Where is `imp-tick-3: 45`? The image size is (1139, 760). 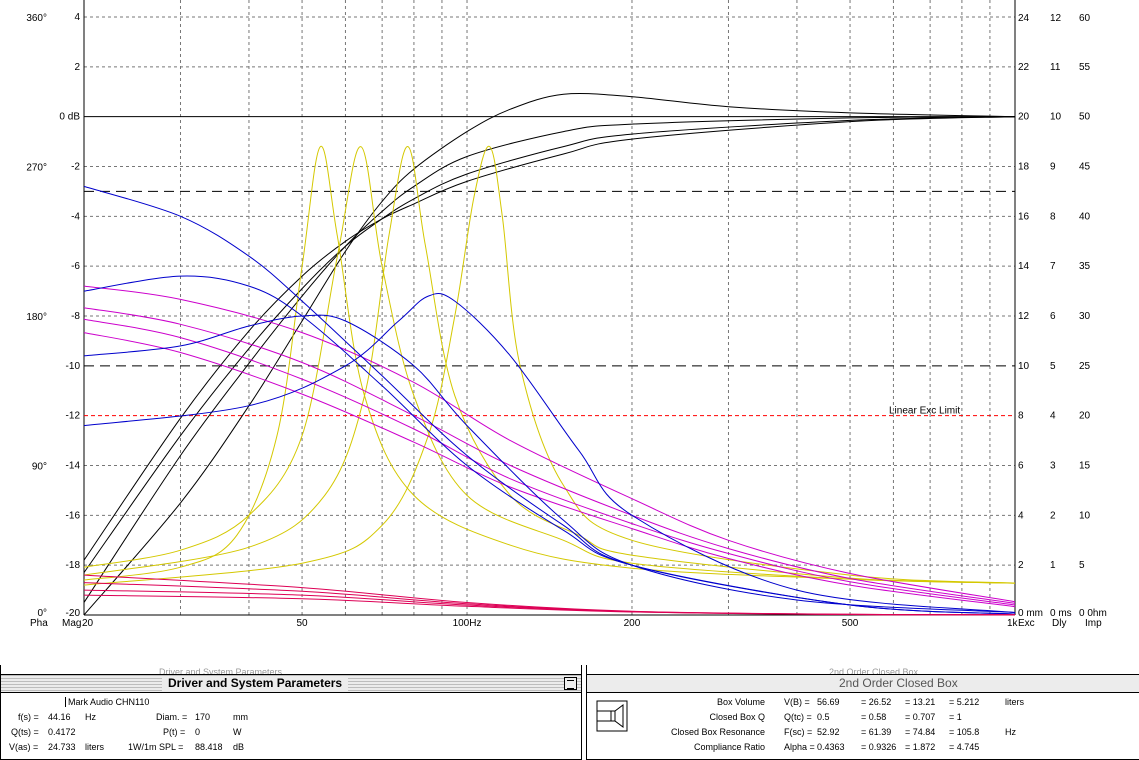
imp-tick-3: 45 is located at coordinates (1085, 167).